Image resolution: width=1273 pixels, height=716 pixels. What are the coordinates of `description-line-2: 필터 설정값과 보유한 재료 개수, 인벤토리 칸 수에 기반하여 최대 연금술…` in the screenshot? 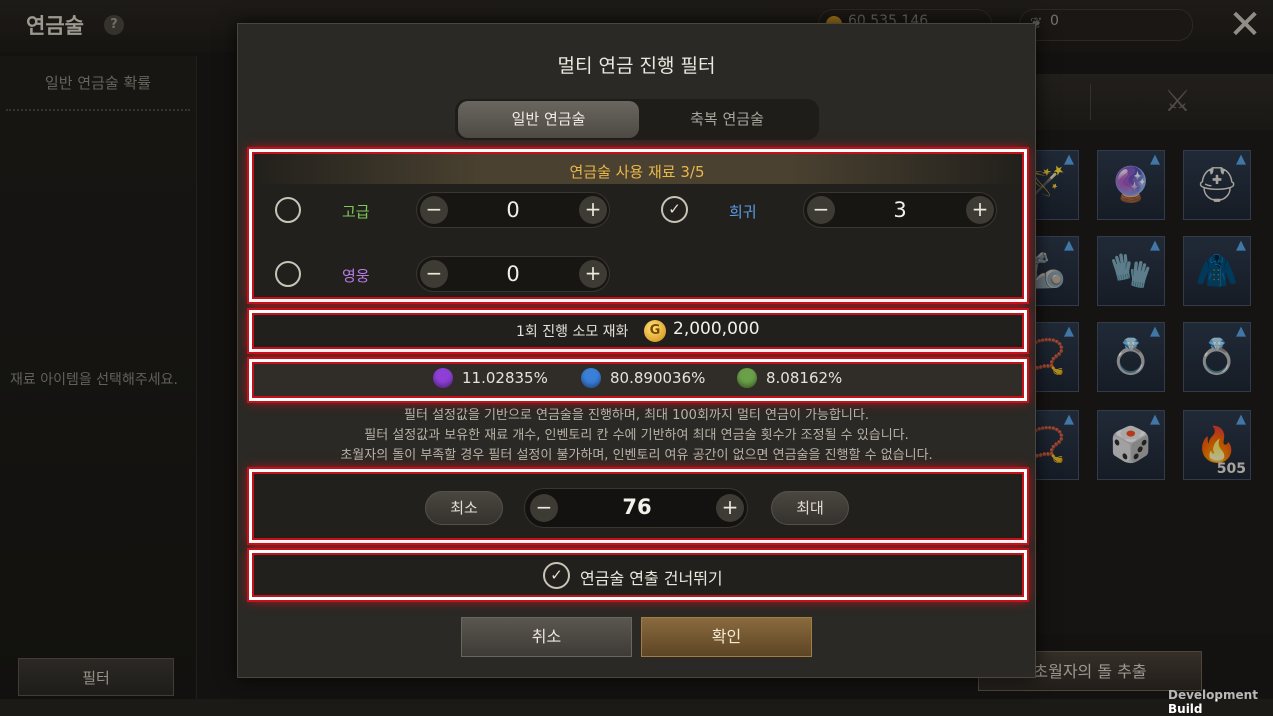 It's located at (636, 435).